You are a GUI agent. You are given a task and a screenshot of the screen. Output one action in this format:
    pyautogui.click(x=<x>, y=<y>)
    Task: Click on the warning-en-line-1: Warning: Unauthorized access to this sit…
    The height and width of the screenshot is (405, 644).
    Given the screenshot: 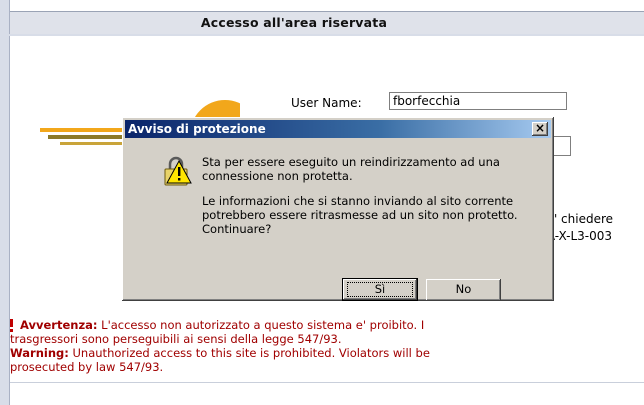 What is the action you would take?
    pyautogui.click(x=220, y=353)
    